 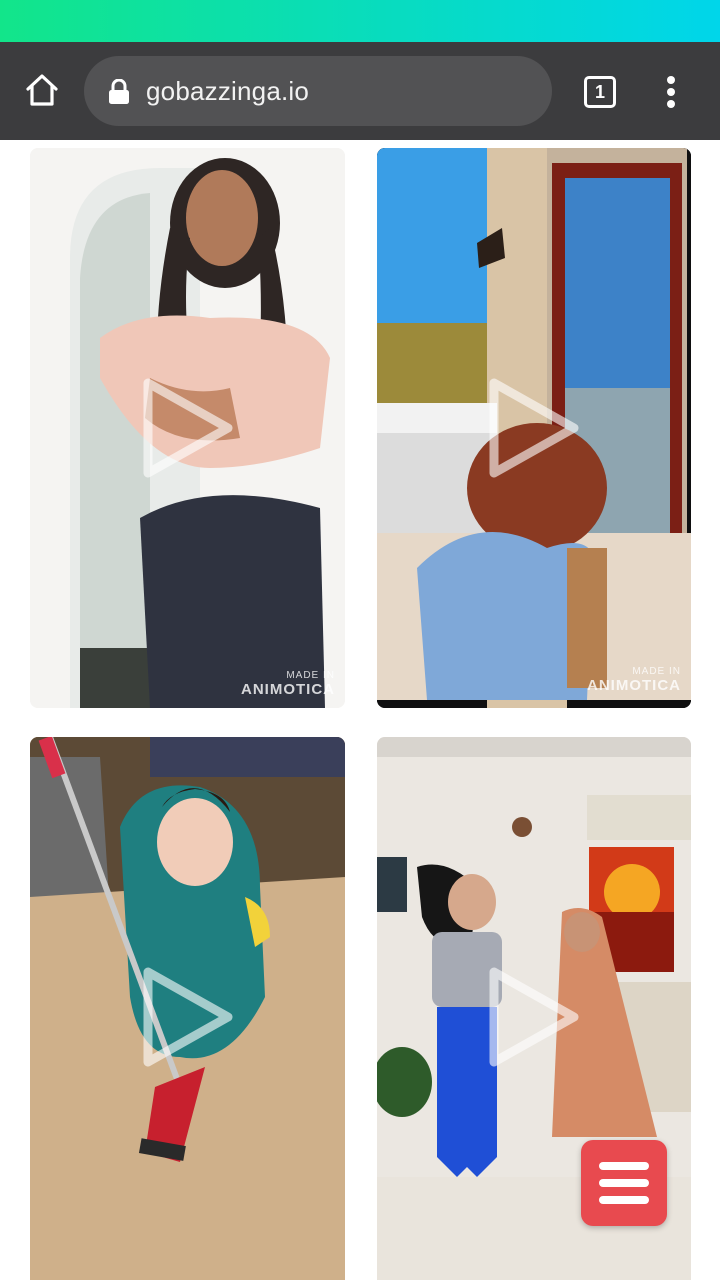 What do you see at coordinates (671, 92) in the screenshot?
I see `more-vert-icon` at bounding box center [671, 92].